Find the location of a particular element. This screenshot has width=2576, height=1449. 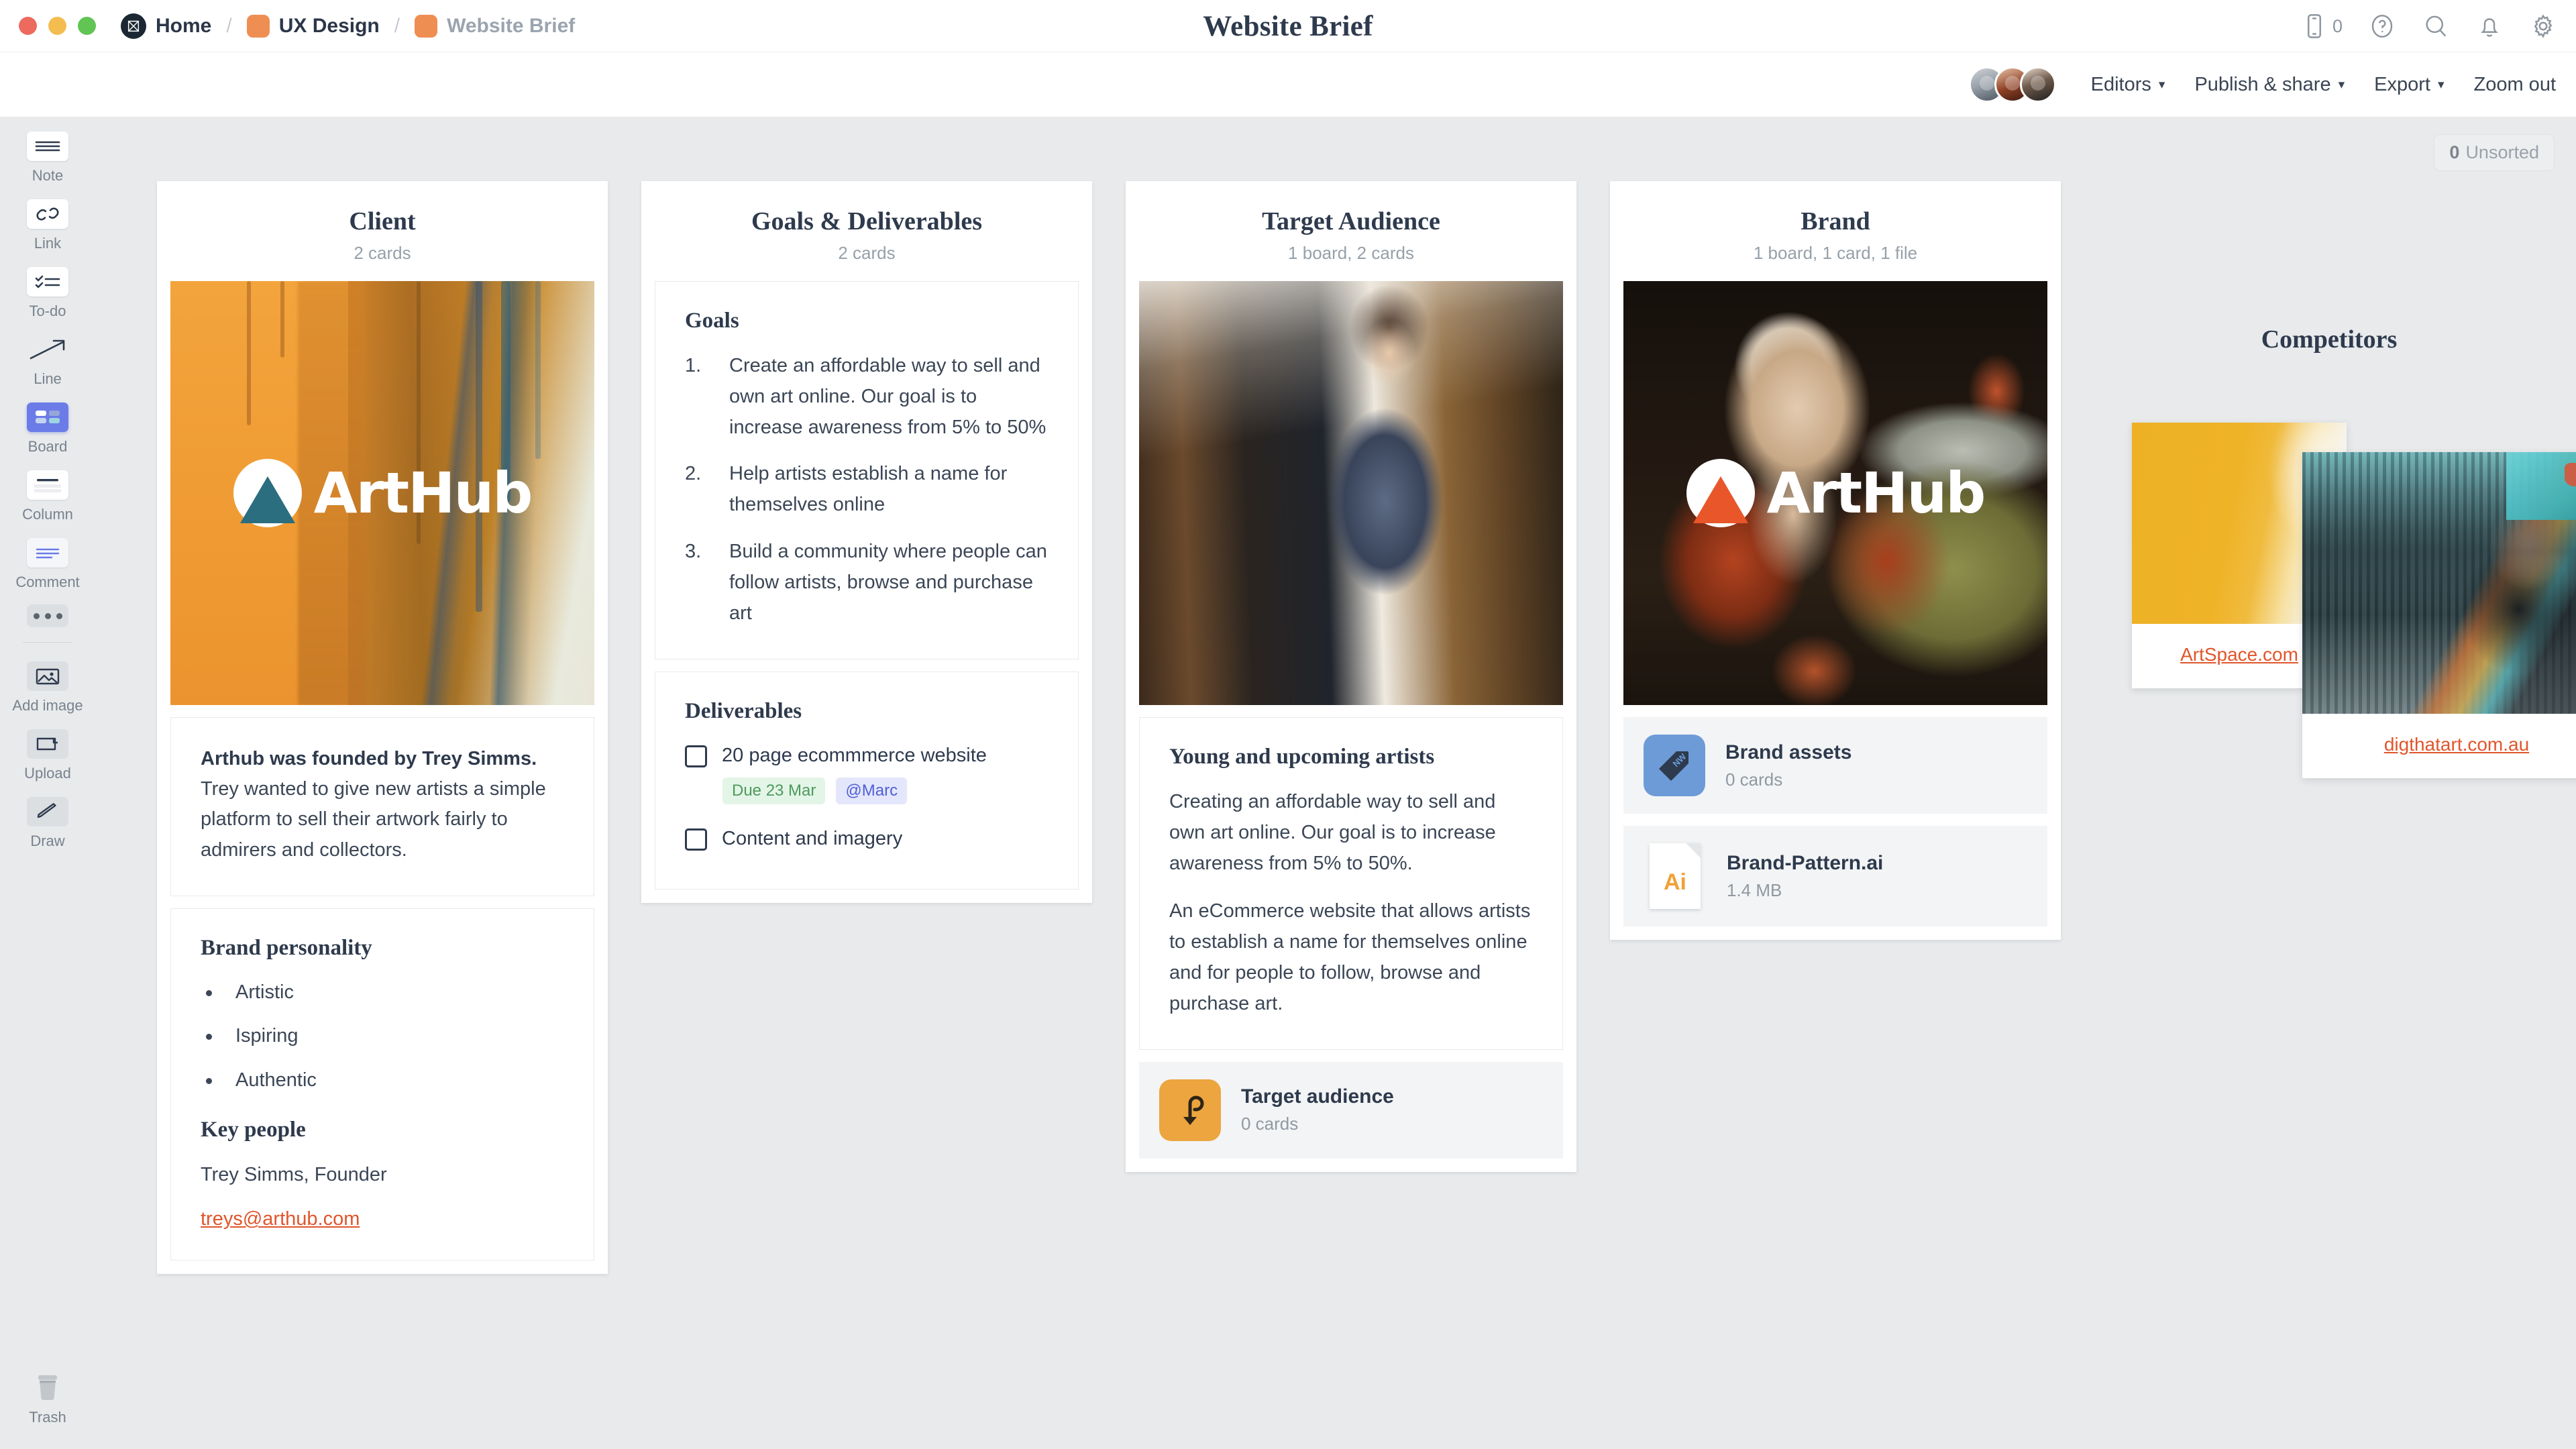

sidebar-tool-add-image: Add image is located at coordinates (47, 687).